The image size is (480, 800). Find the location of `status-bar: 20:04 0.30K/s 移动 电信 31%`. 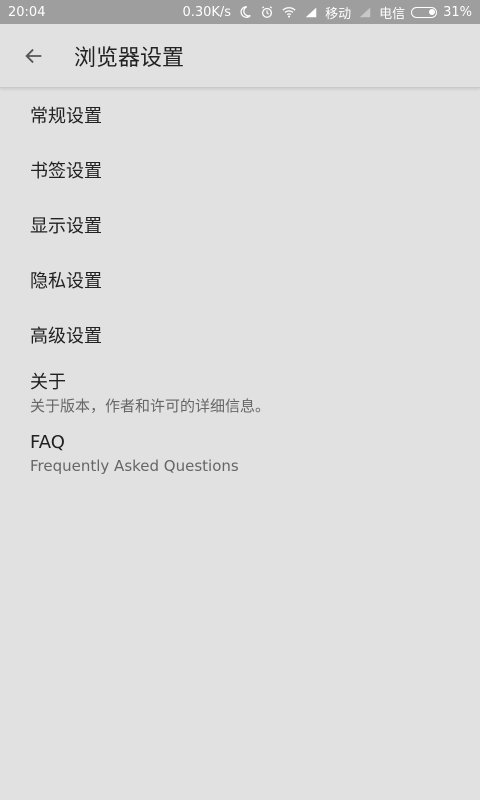

status-bar: 20:04 0.30K/s 移动 电信 31% is located at coordinates (240, 12).